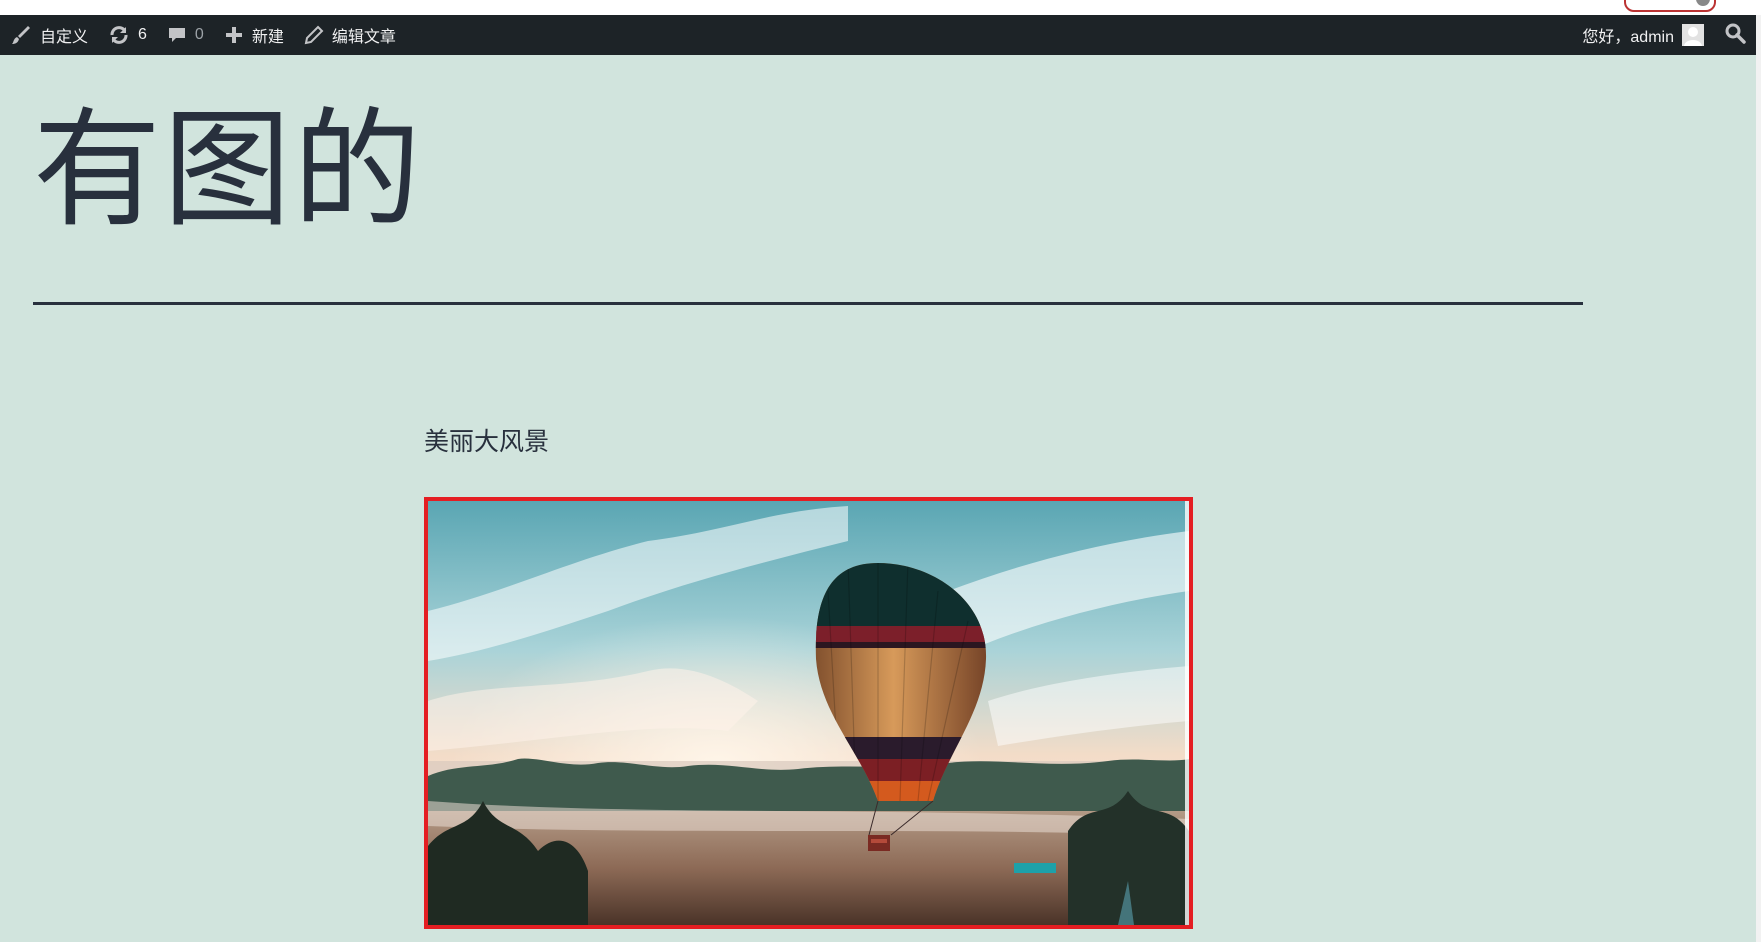  I want to click on search-button, so click(1735, 35).